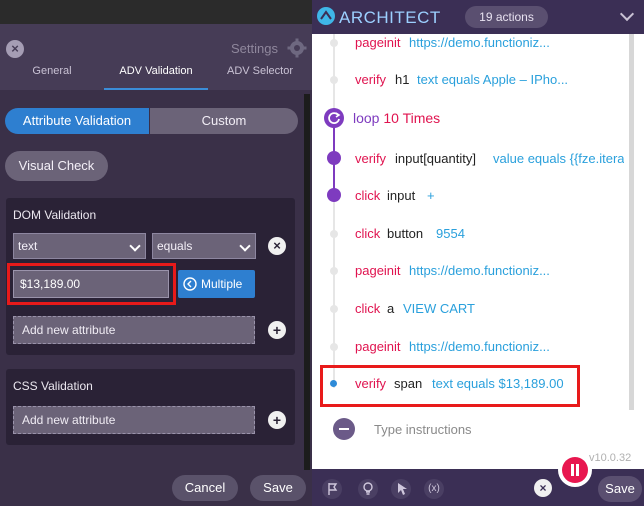 The image size is (644, 506). Describe the element at coordinates (326, 16) in the screenshot. I see `architect-logo-icon` at that location.